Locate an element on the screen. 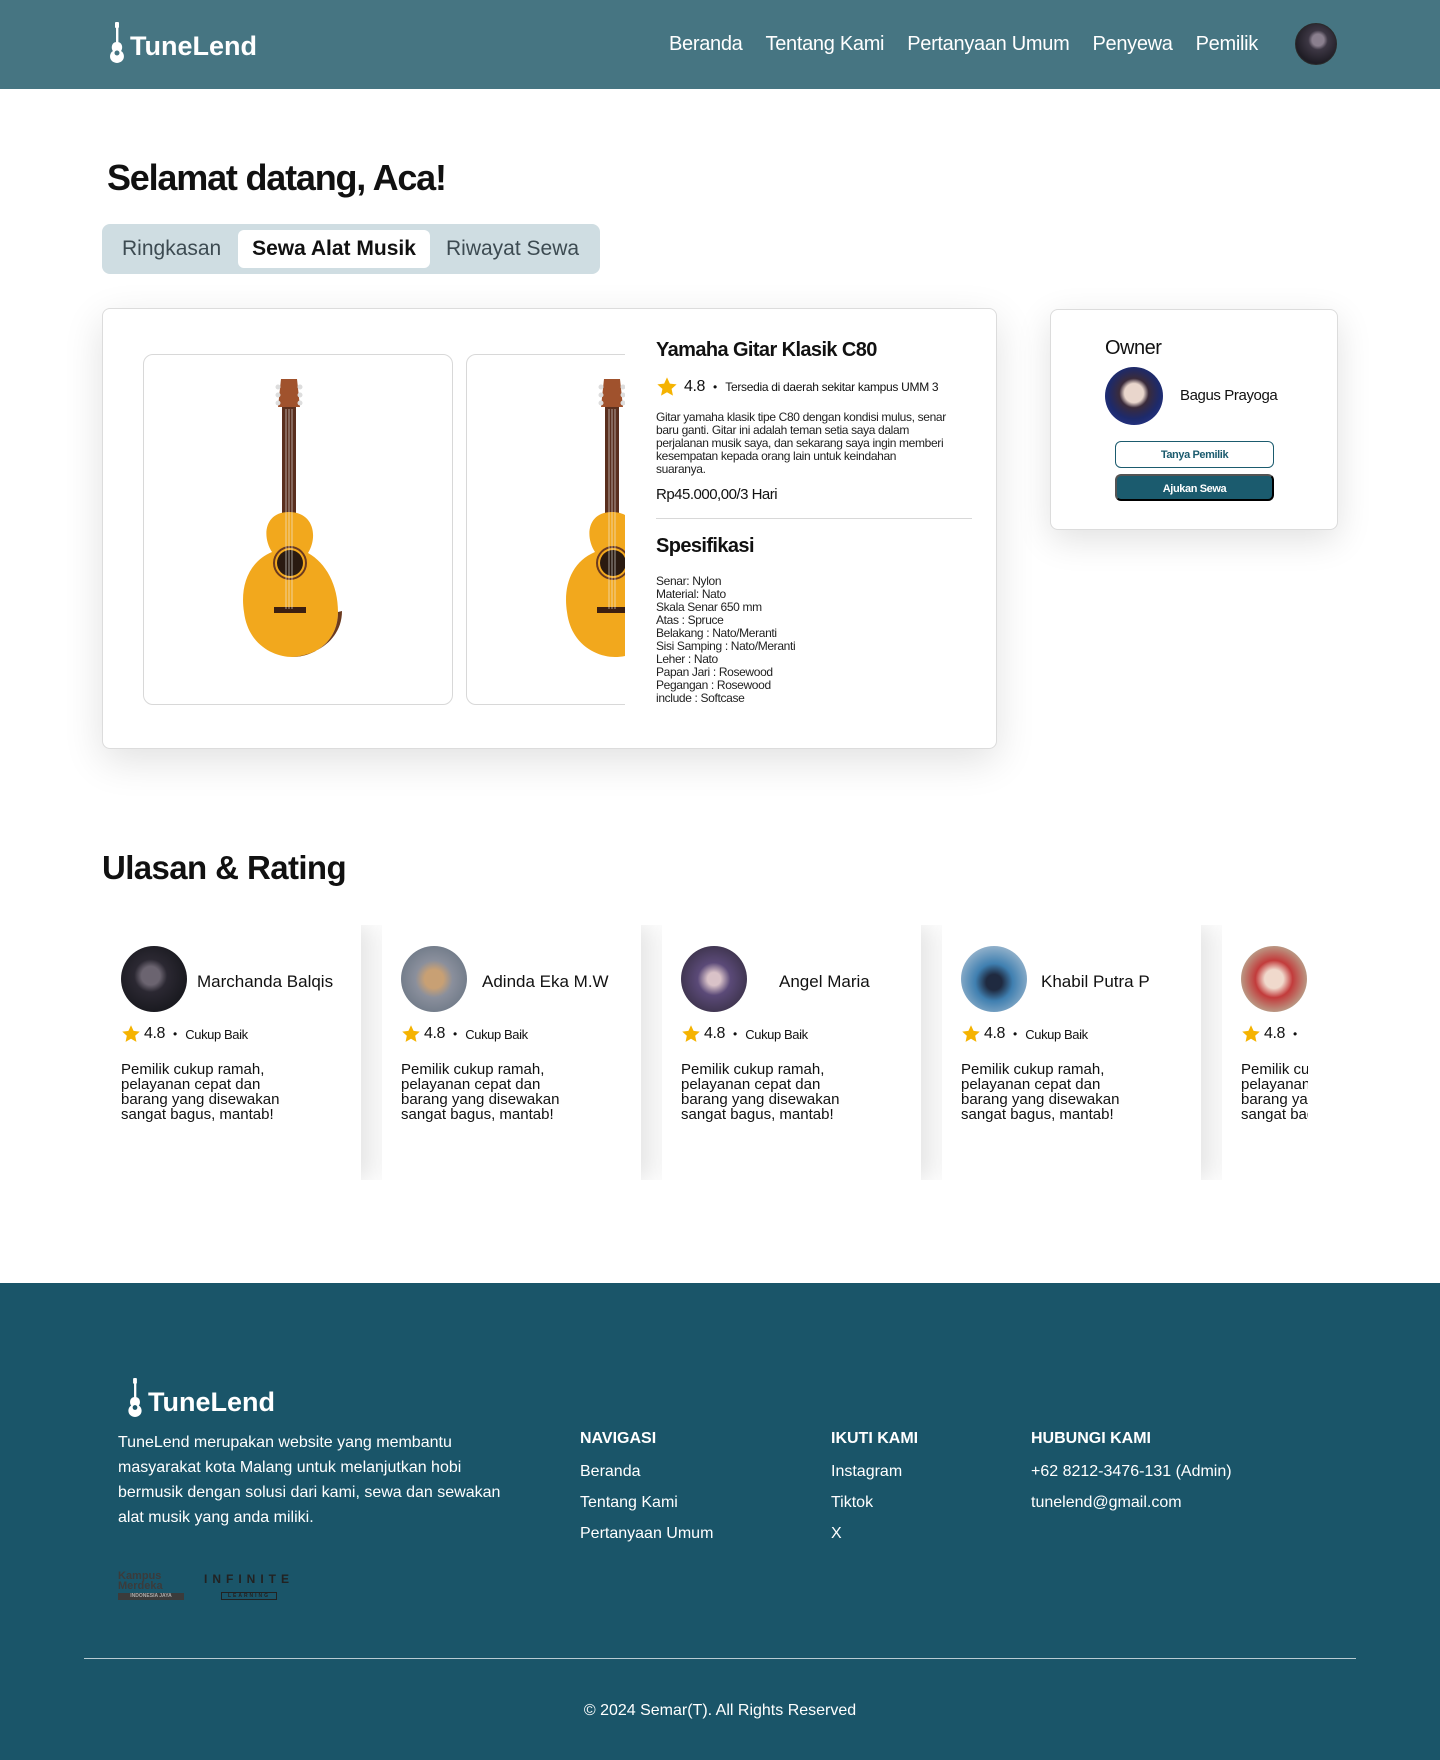 The height and width of the screenshot is (1760, 1440). footer-divider is located at coordinates (720, 1658).